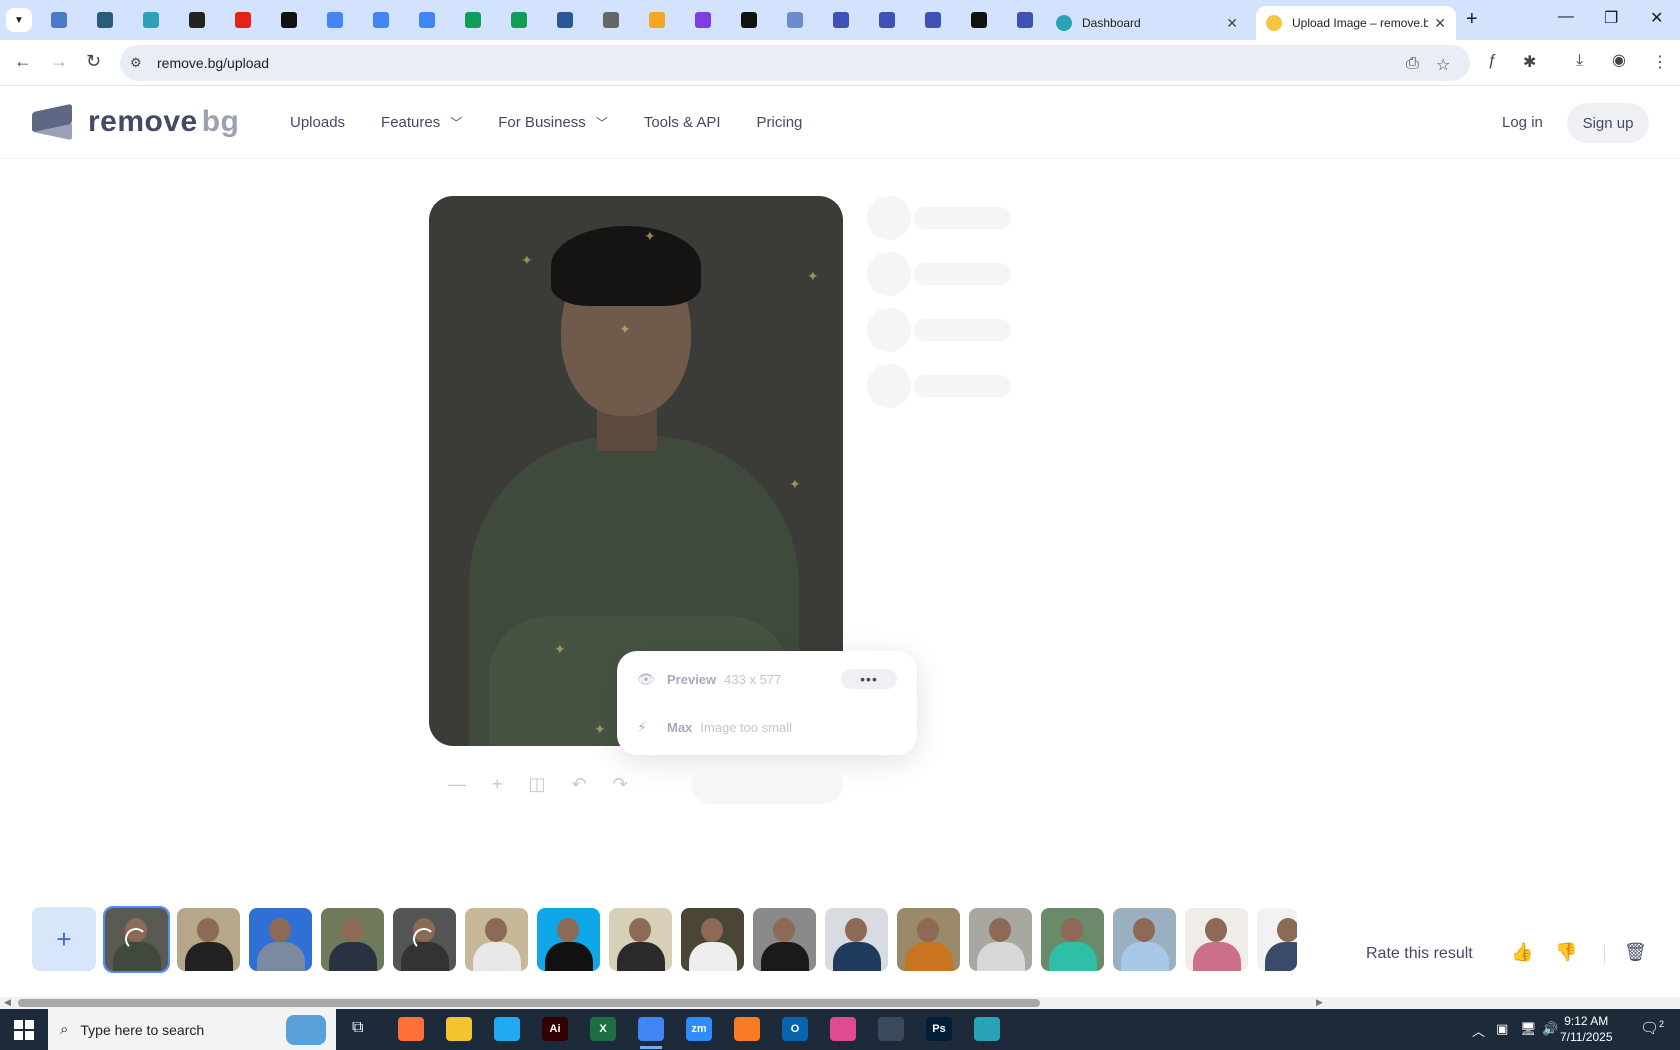 This screenshot has height=1050, width=1680. What do you see at coordinates (1635, 952) in the screenshot?
I see `trash-icon: 🗑` at bounding box center [1635, 952].